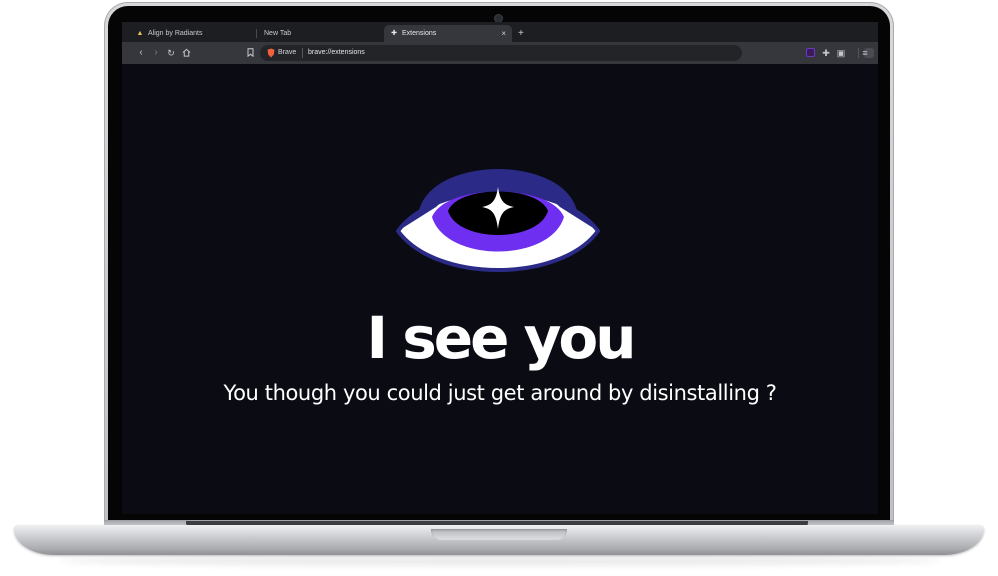 The image size is (998, 576). Describe the element at coordinates (567, 53) in the screenshot. I see `address-bar: Brave brave://extensions` at that location.